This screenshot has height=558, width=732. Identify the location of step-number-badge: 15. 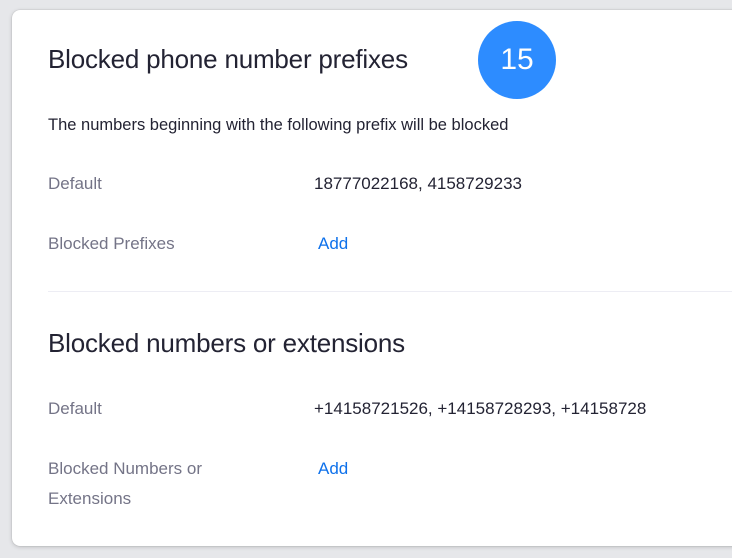
(517, 60).